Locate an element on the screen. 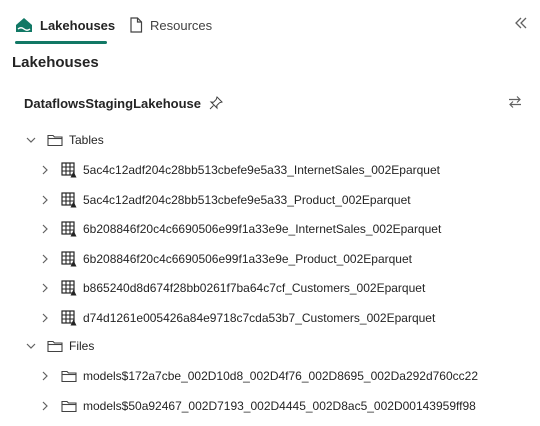 Image resolution: width=540 pixels, height=426 pixels. tab-lakehouses-label: Lakehouses is located at coordinates (78, 25).